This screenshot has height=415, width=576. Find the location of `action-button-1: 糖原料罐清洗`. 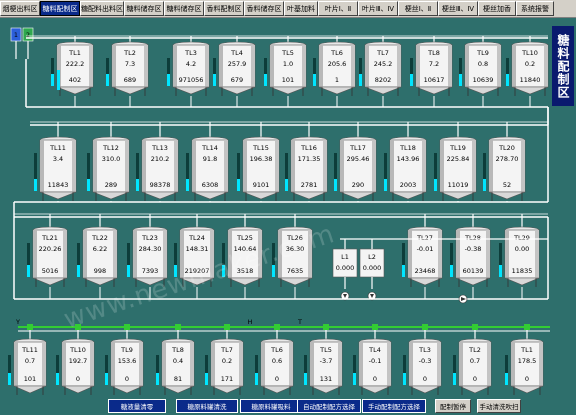

action-button-1: 糖原料罐清洗 is located at coordinates (207, 406).